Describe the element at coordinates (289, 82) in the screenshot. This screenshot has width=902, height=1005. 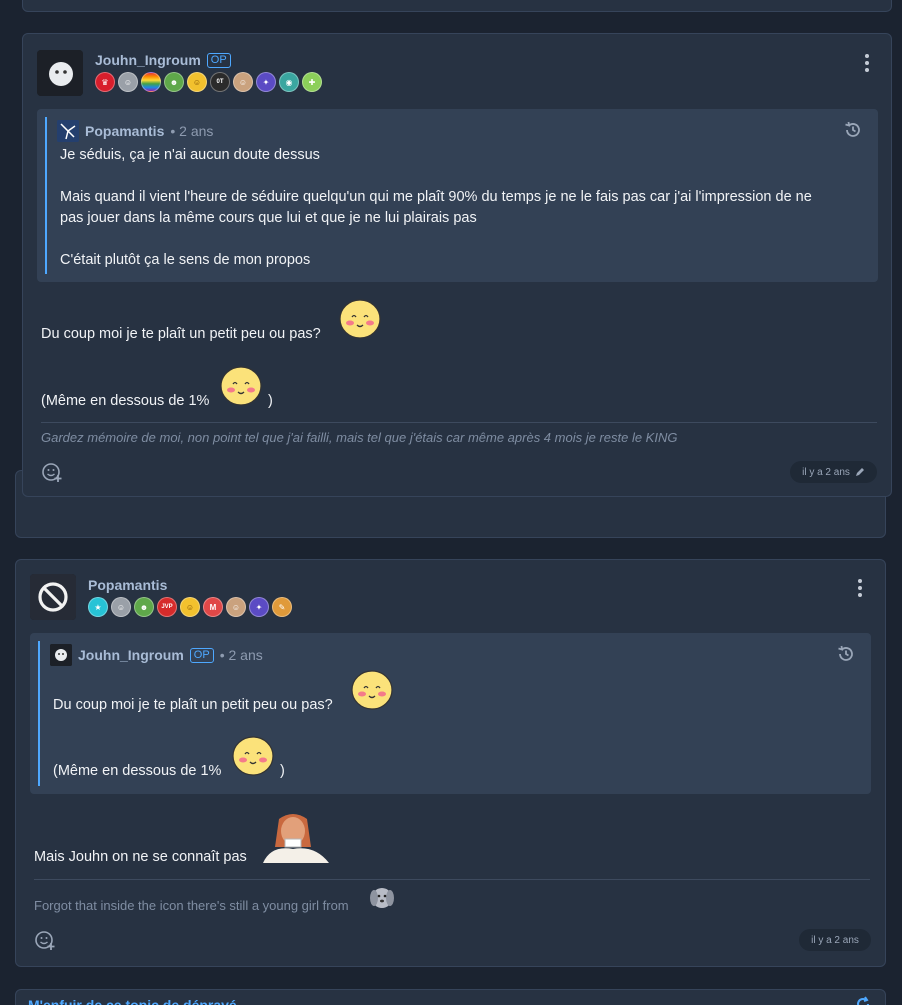
I see `face2-badge-icon: ◉` at that location.